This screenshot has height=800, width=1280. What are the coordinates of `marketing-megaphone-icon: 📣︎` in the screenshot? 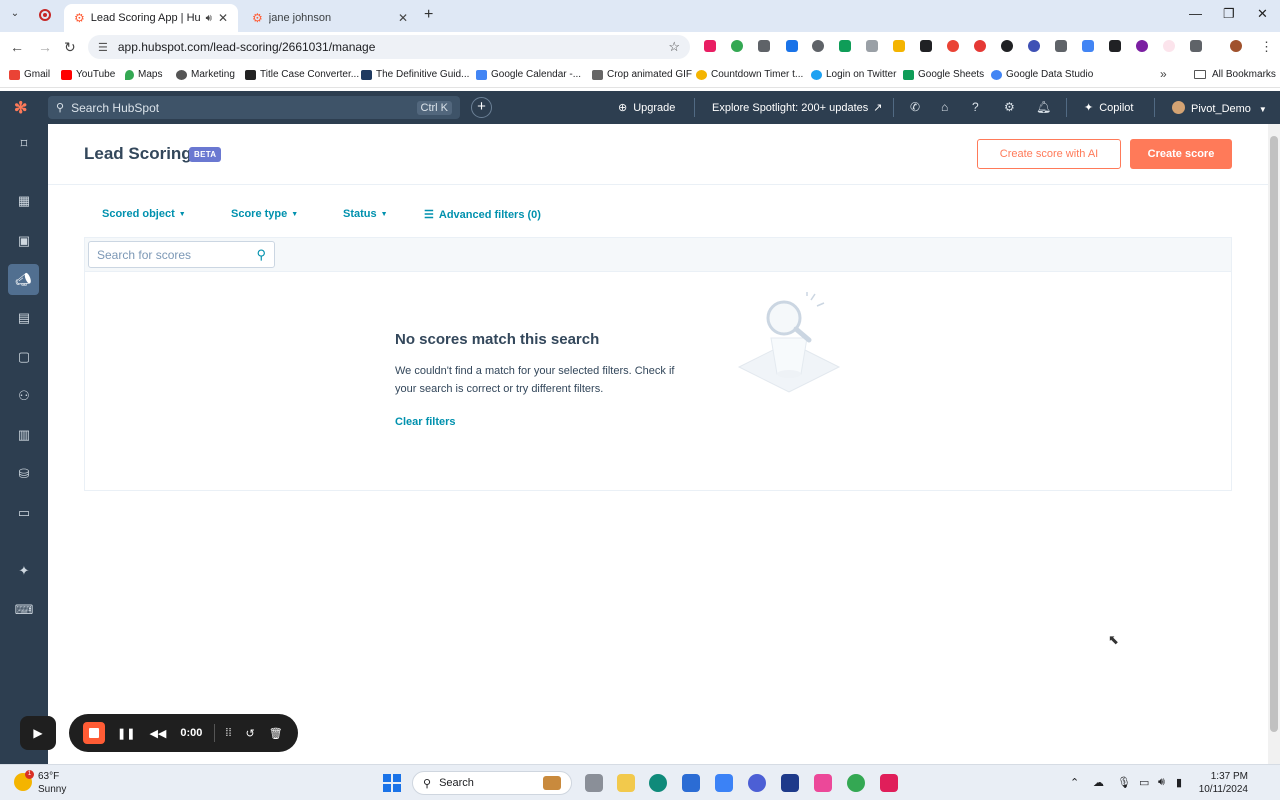 It's located at (23, 279).